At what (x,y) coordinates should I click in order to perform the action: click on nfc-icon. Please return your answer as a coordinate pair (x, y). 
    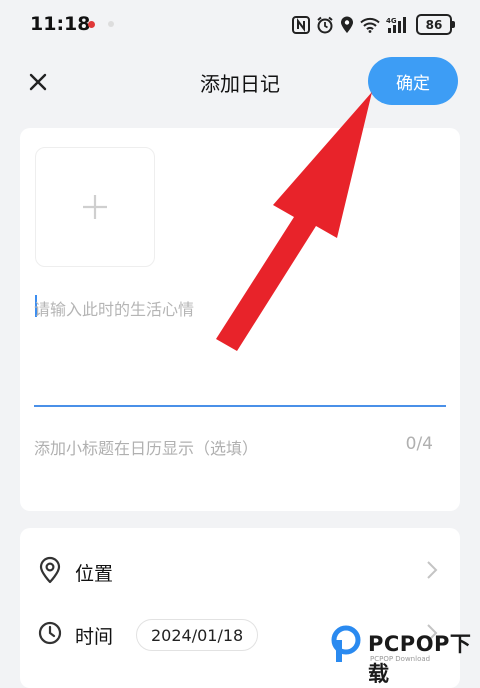
    Looking at the image, I should click on (301, 24).